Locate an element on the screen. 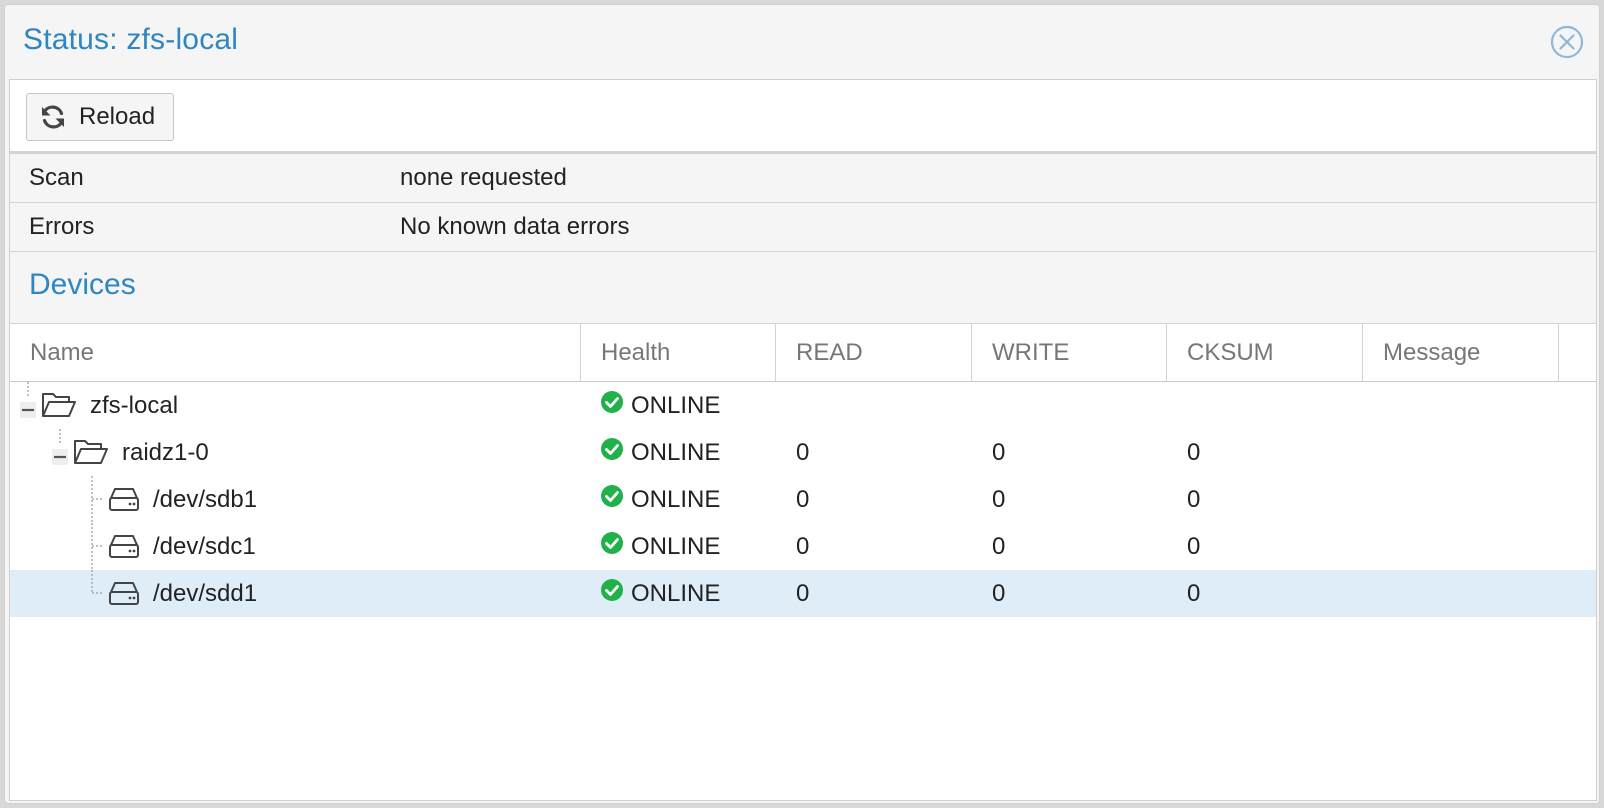 The width and height of the screenshot is (1604, 808). prop-value: No known data errors is located at coordinates (515, 226).